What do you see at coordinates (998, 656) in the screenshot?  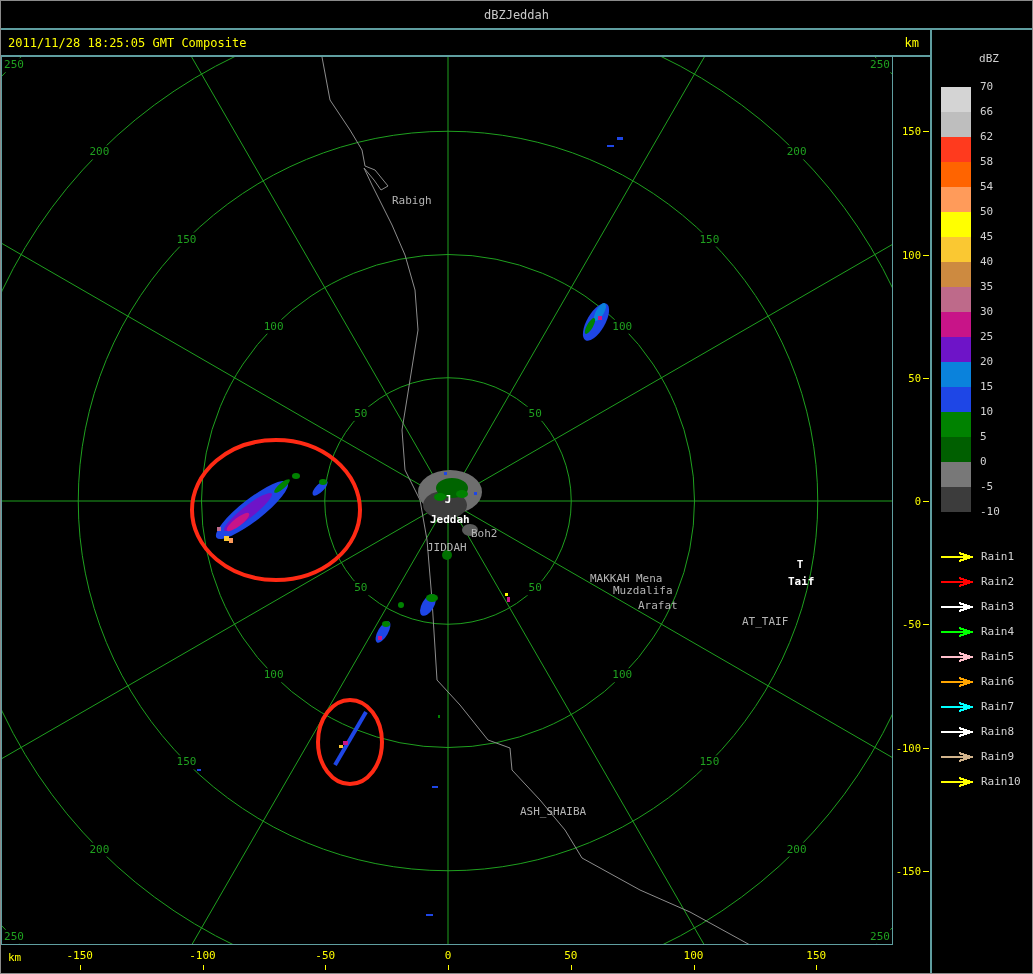 I see `track-label: Rain5` at bounding box center [998, 656].